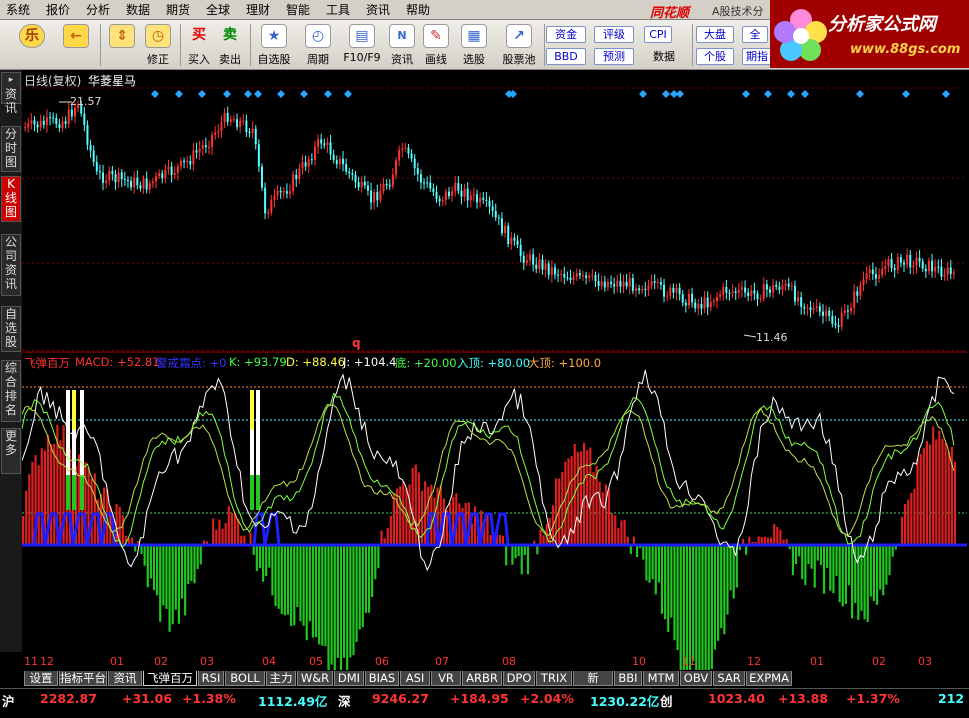 This screenshot has width=969, height=718. What do you see at coordinates (230, 45) in the screenshot?
I see `sell-button: 卖 卖出` at bounding box center [230, 45].